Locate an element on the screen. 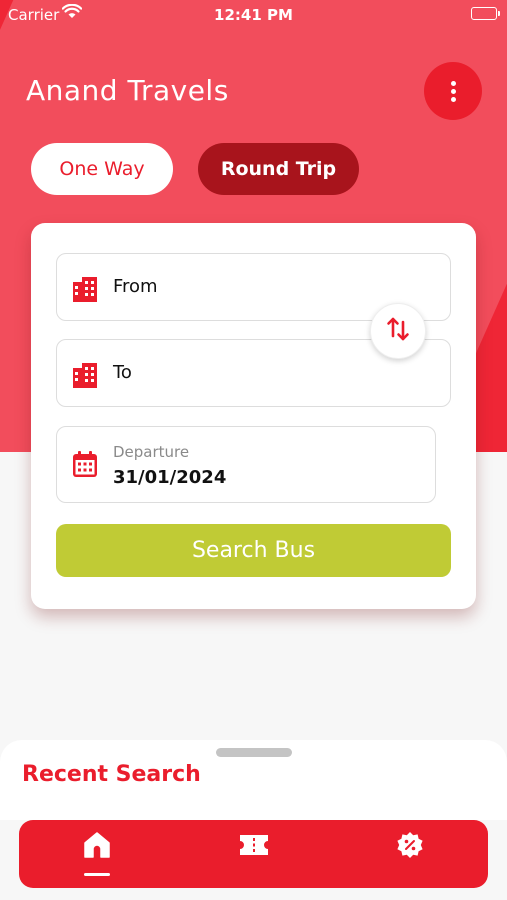 Image resolution: width=507 pixels, height=900 pixels. sheet-drag-handle is located at coordinates (254, 752).